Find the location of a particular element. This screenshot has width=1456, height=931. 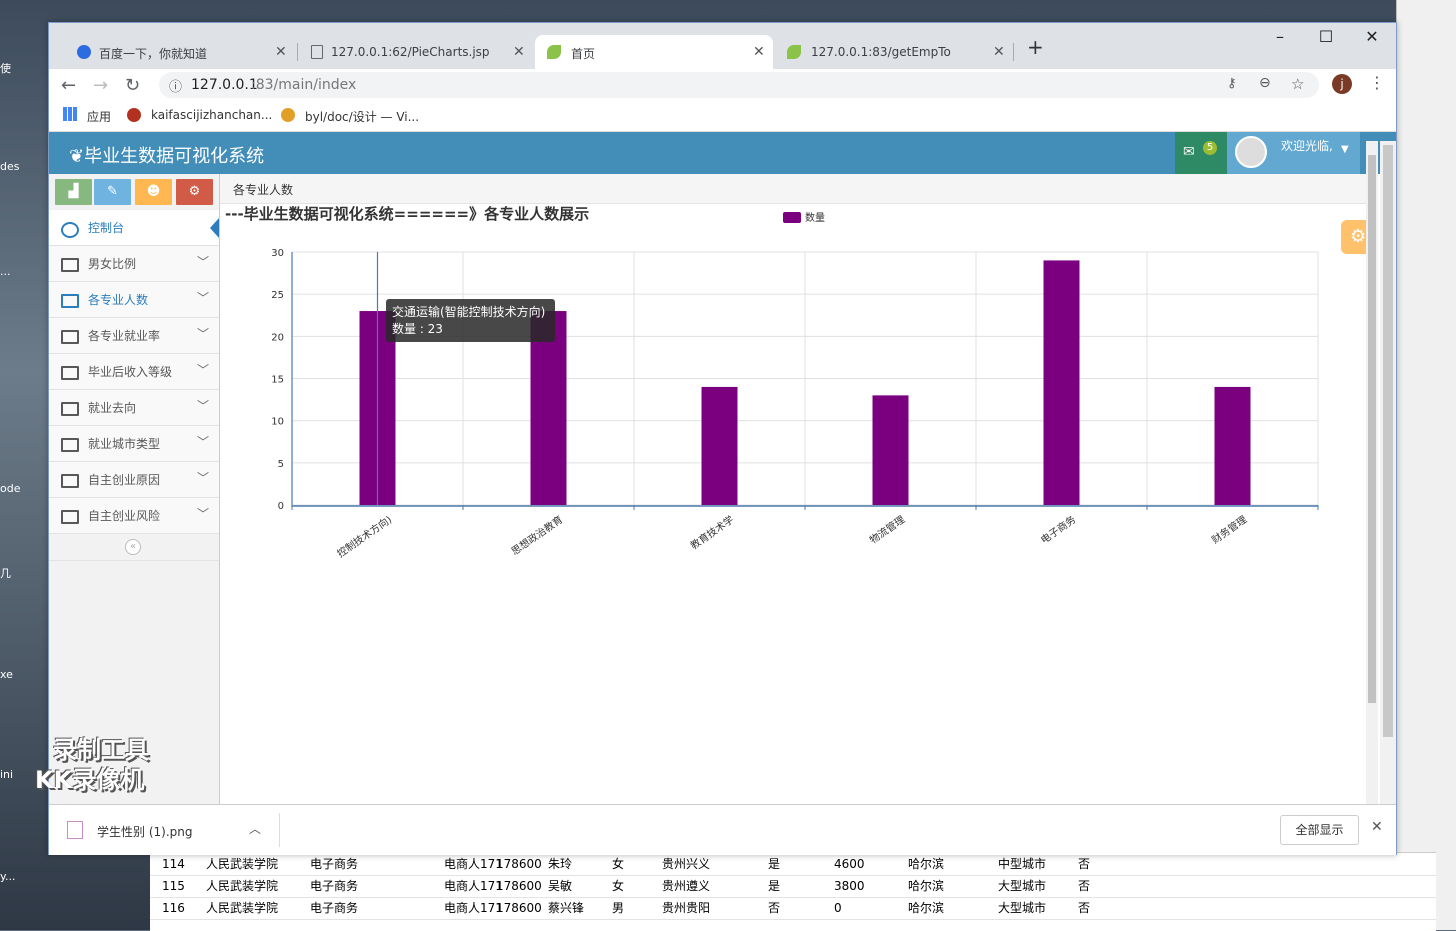

tab-baidu: 百度一下，你就知道 ✕ is located at coordinates (176, 52).